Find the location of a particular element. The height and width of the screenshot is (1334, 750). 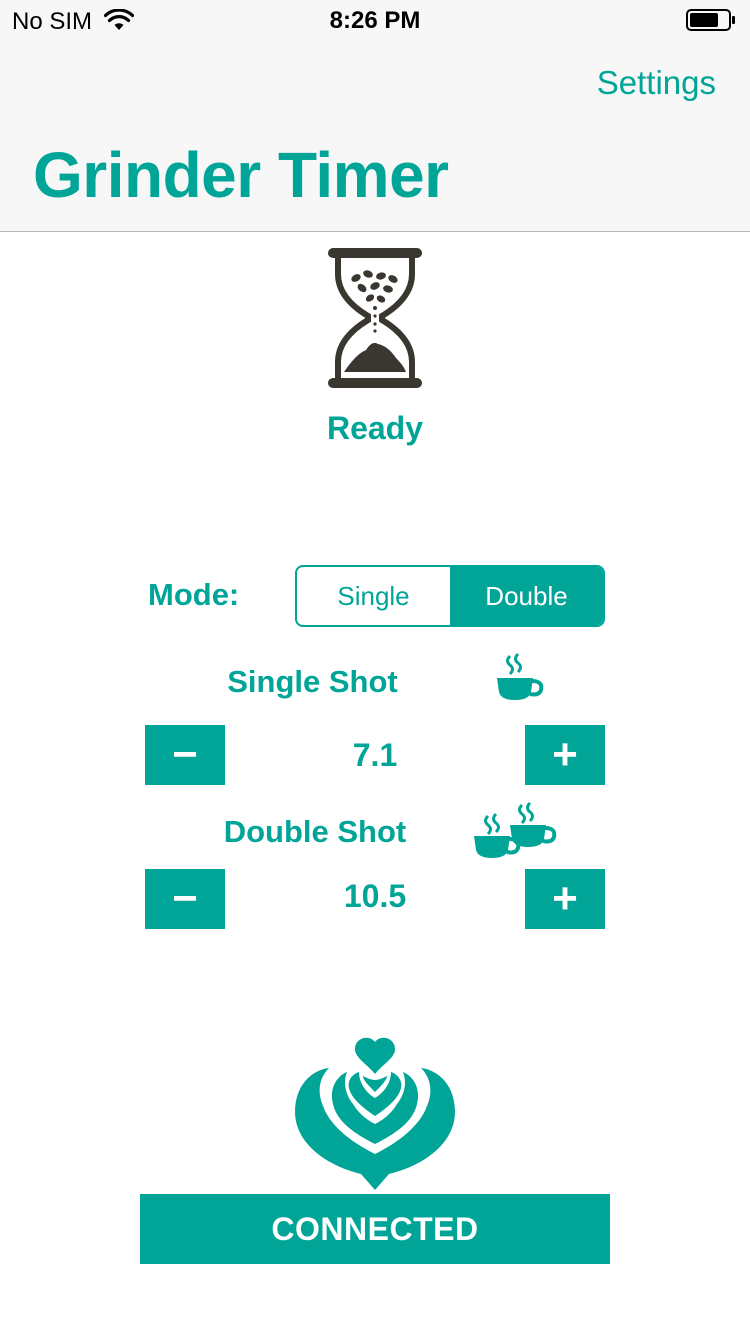

single-shot-increase-button: + is located at coordinates (565, 755).